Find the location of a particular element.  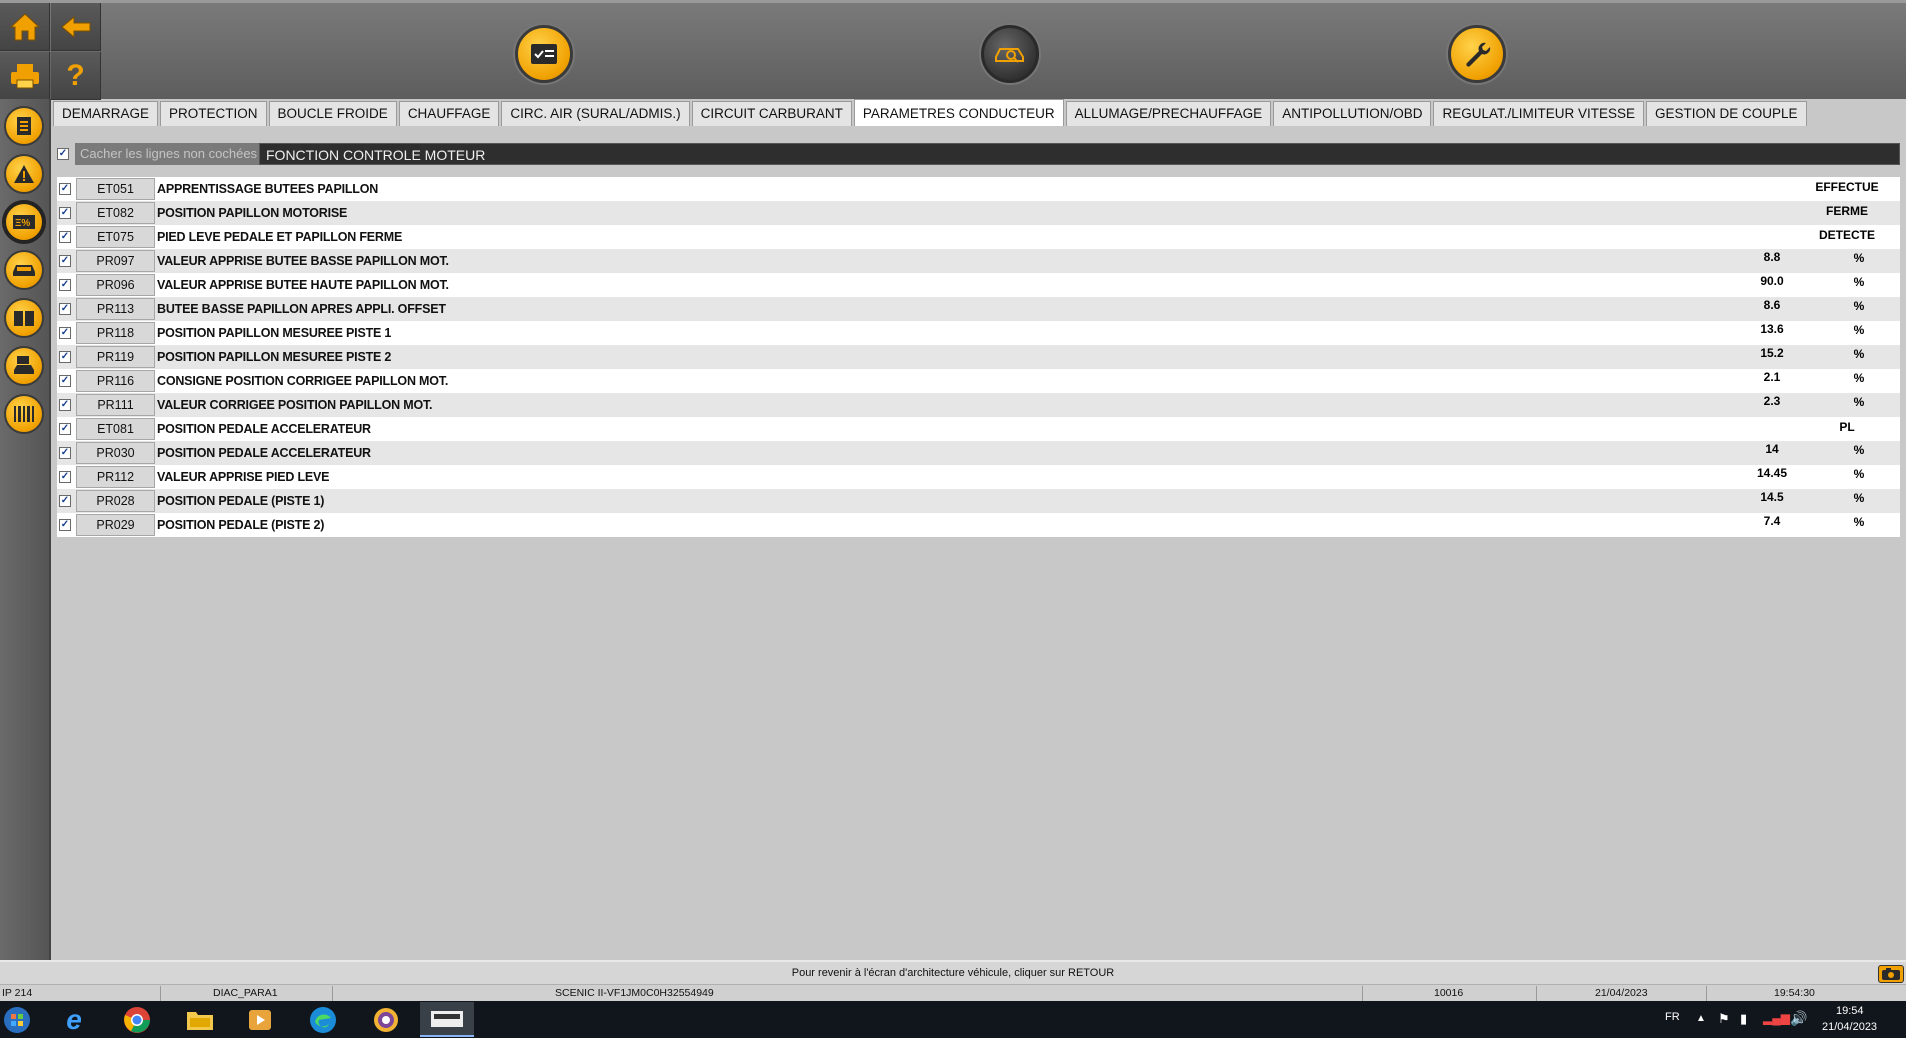

hide-unchecked-label: Cacher les lignes non cochées is located at coordinates (167, 154).